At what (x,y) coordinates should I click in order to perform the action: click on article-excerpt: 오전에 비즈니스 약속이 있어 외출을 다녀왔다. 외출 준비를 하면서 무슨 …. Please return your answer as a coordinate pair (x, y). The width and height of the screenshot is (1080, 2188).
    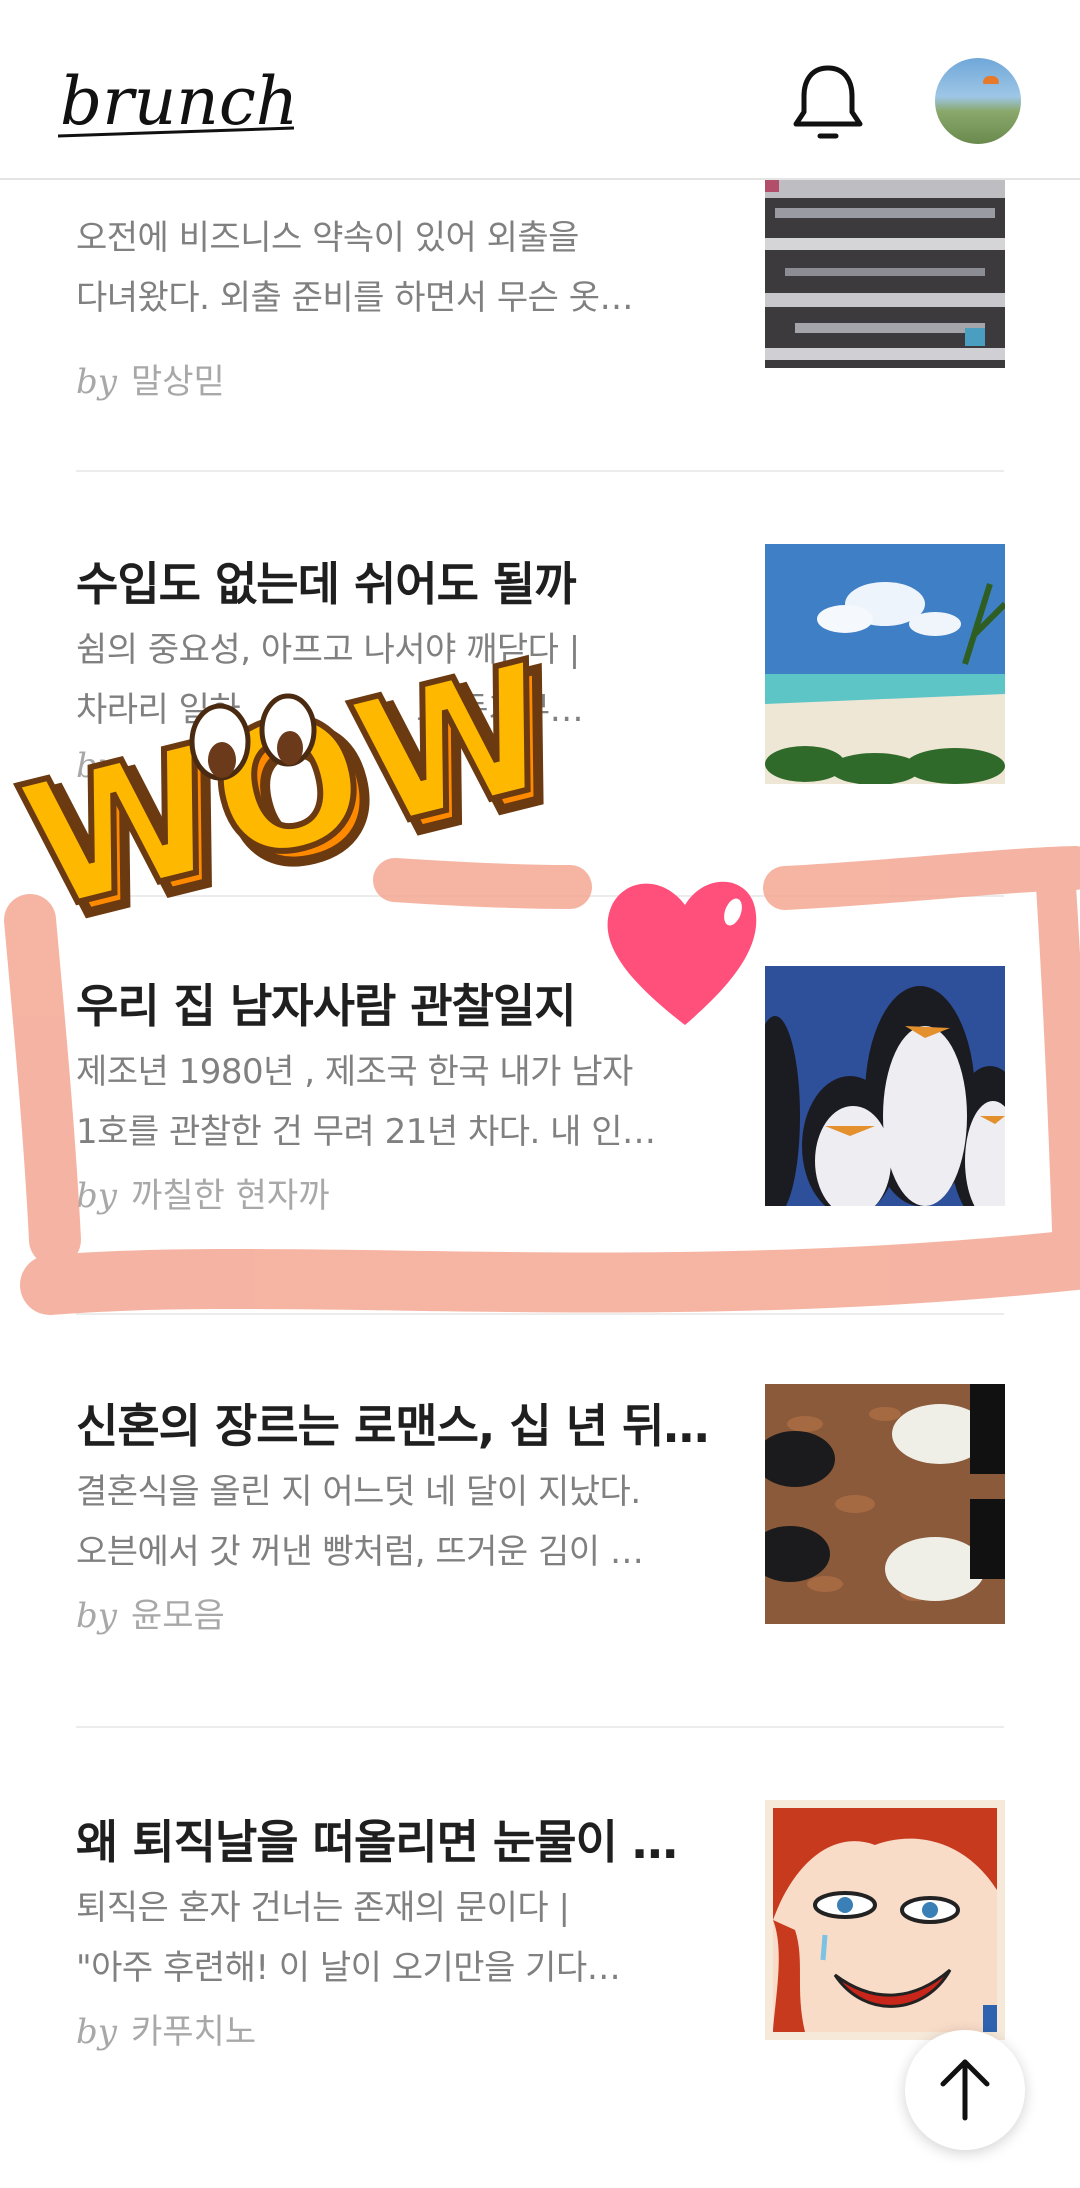
    Looking at the image, I should click on (355, 268).